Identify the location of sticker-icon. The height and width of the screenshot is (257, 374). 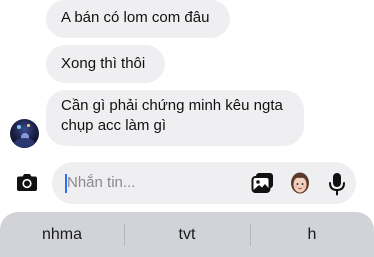
(300, 183).